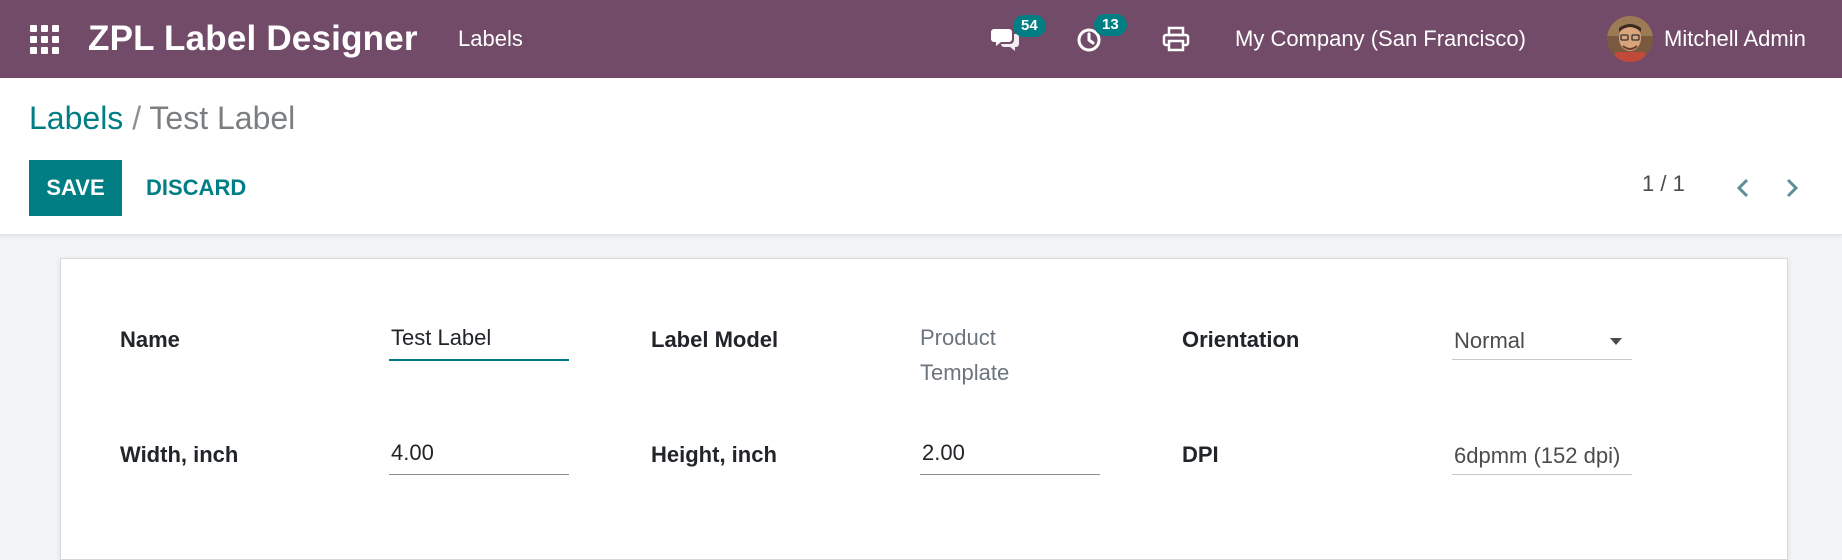 This screenshot has width=1842, height=560. What do you see at coordinates (1380, 39) in the screenshot?
I see `company-switcher: My Company (San Francisco)` at bounding box center [1380, 39].